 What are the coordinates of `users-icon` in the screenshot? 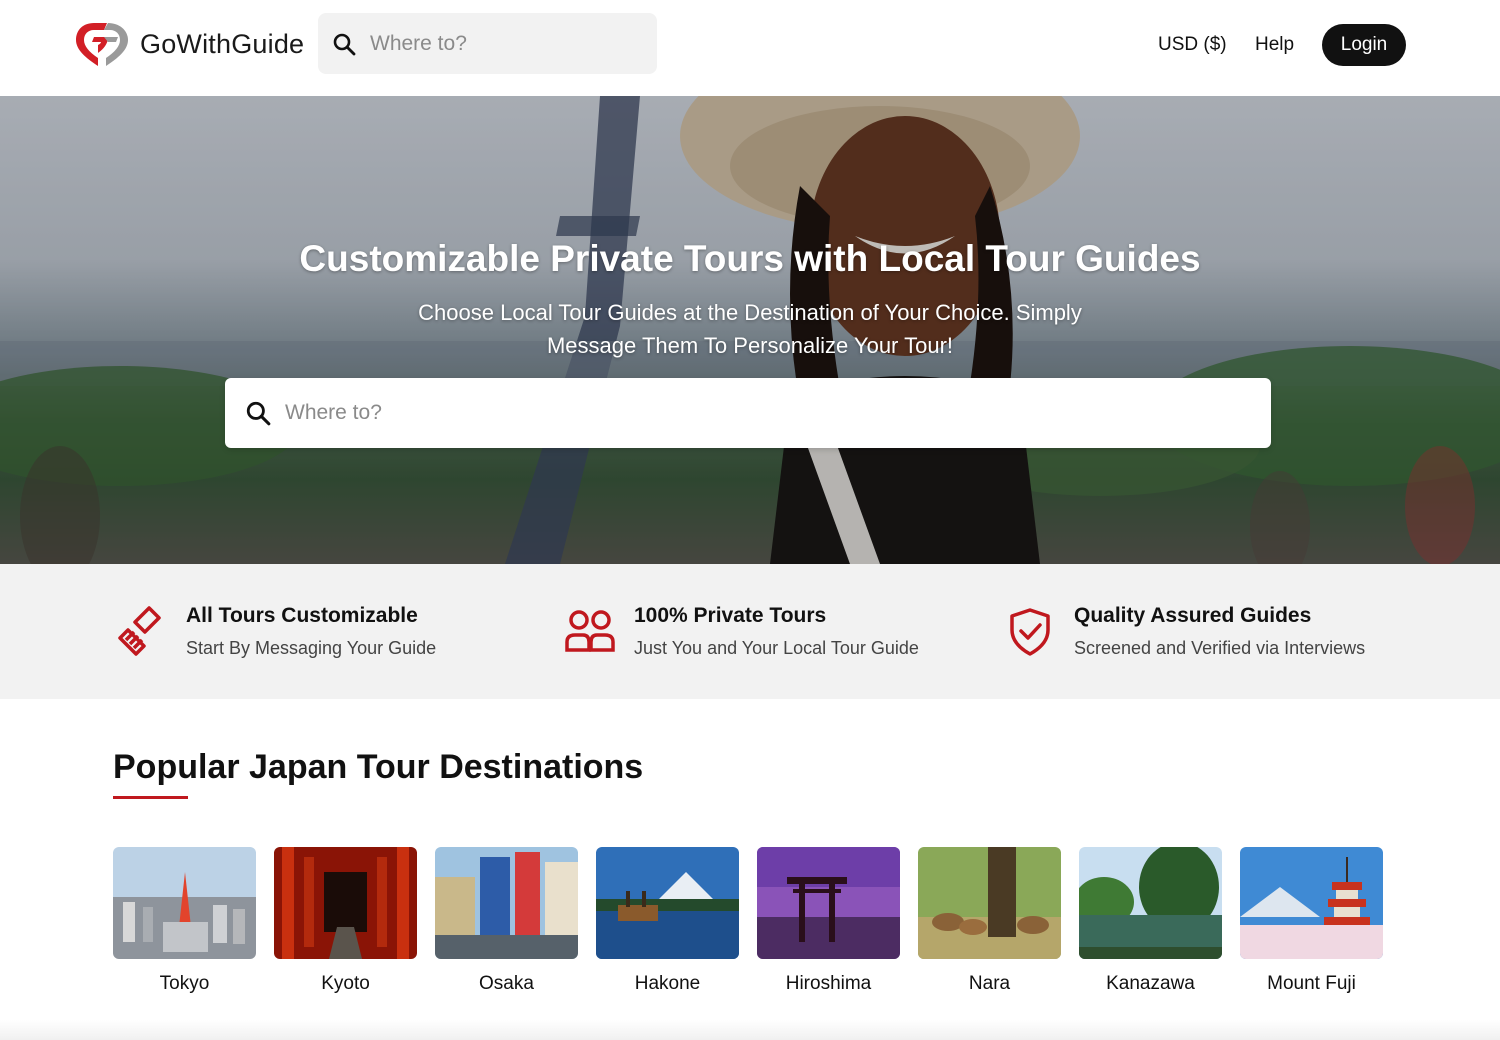 It's located at (590, 631).